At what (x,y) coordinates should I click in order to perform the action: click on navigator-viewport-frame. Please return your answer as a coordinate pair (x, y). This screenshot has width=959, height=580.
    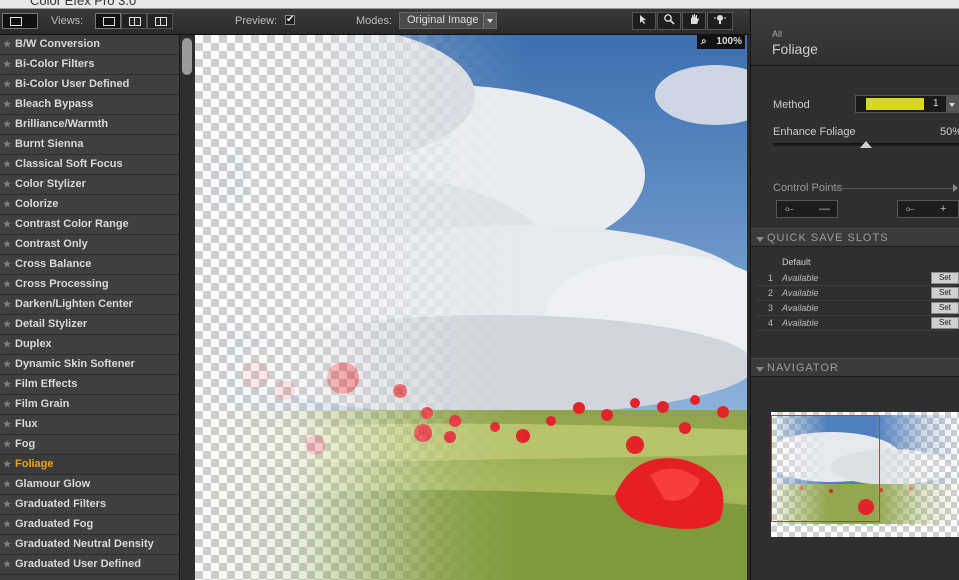
    Looking at the image, I should click on (825, 468).